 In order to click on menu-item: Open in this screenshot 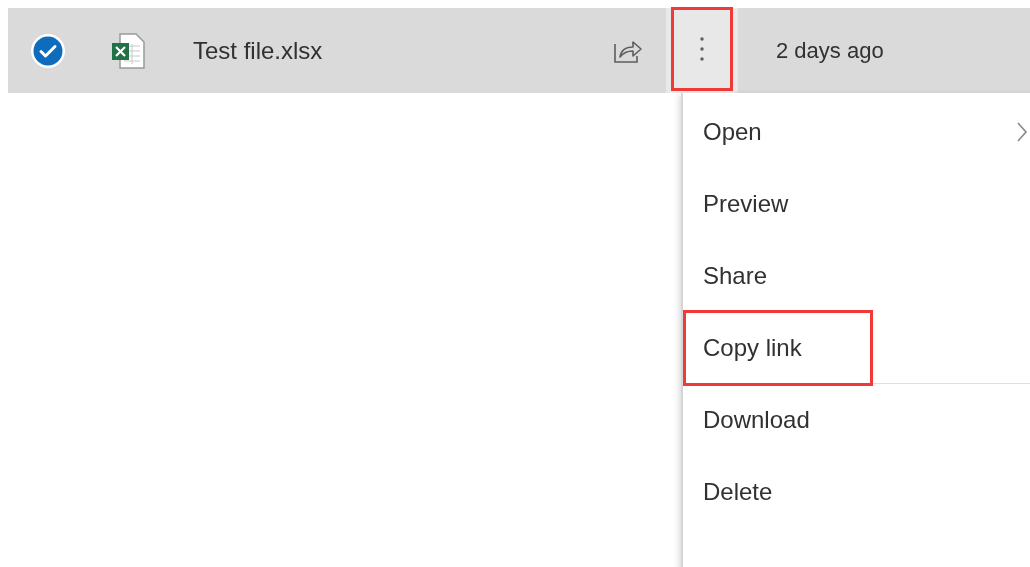, I will do `click(856, 132)`.